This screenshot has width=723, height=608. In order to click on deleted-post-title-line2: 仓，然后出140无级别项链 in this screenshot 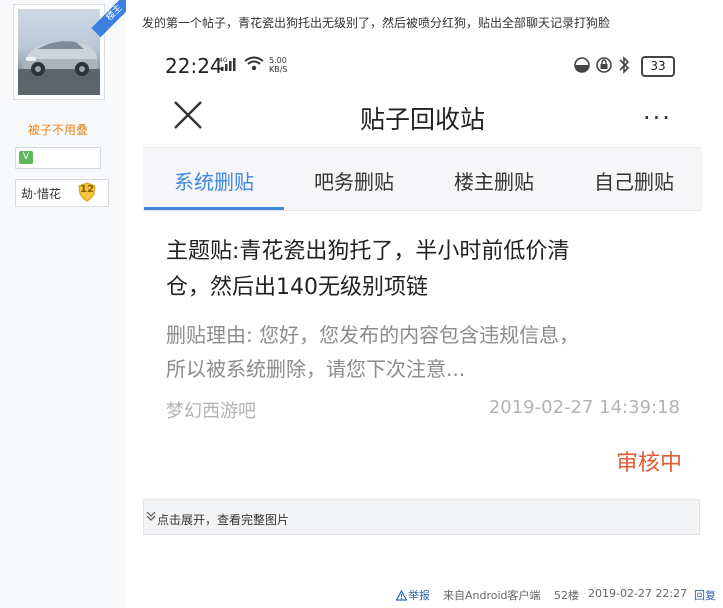, I will do `click(297, 287)`.